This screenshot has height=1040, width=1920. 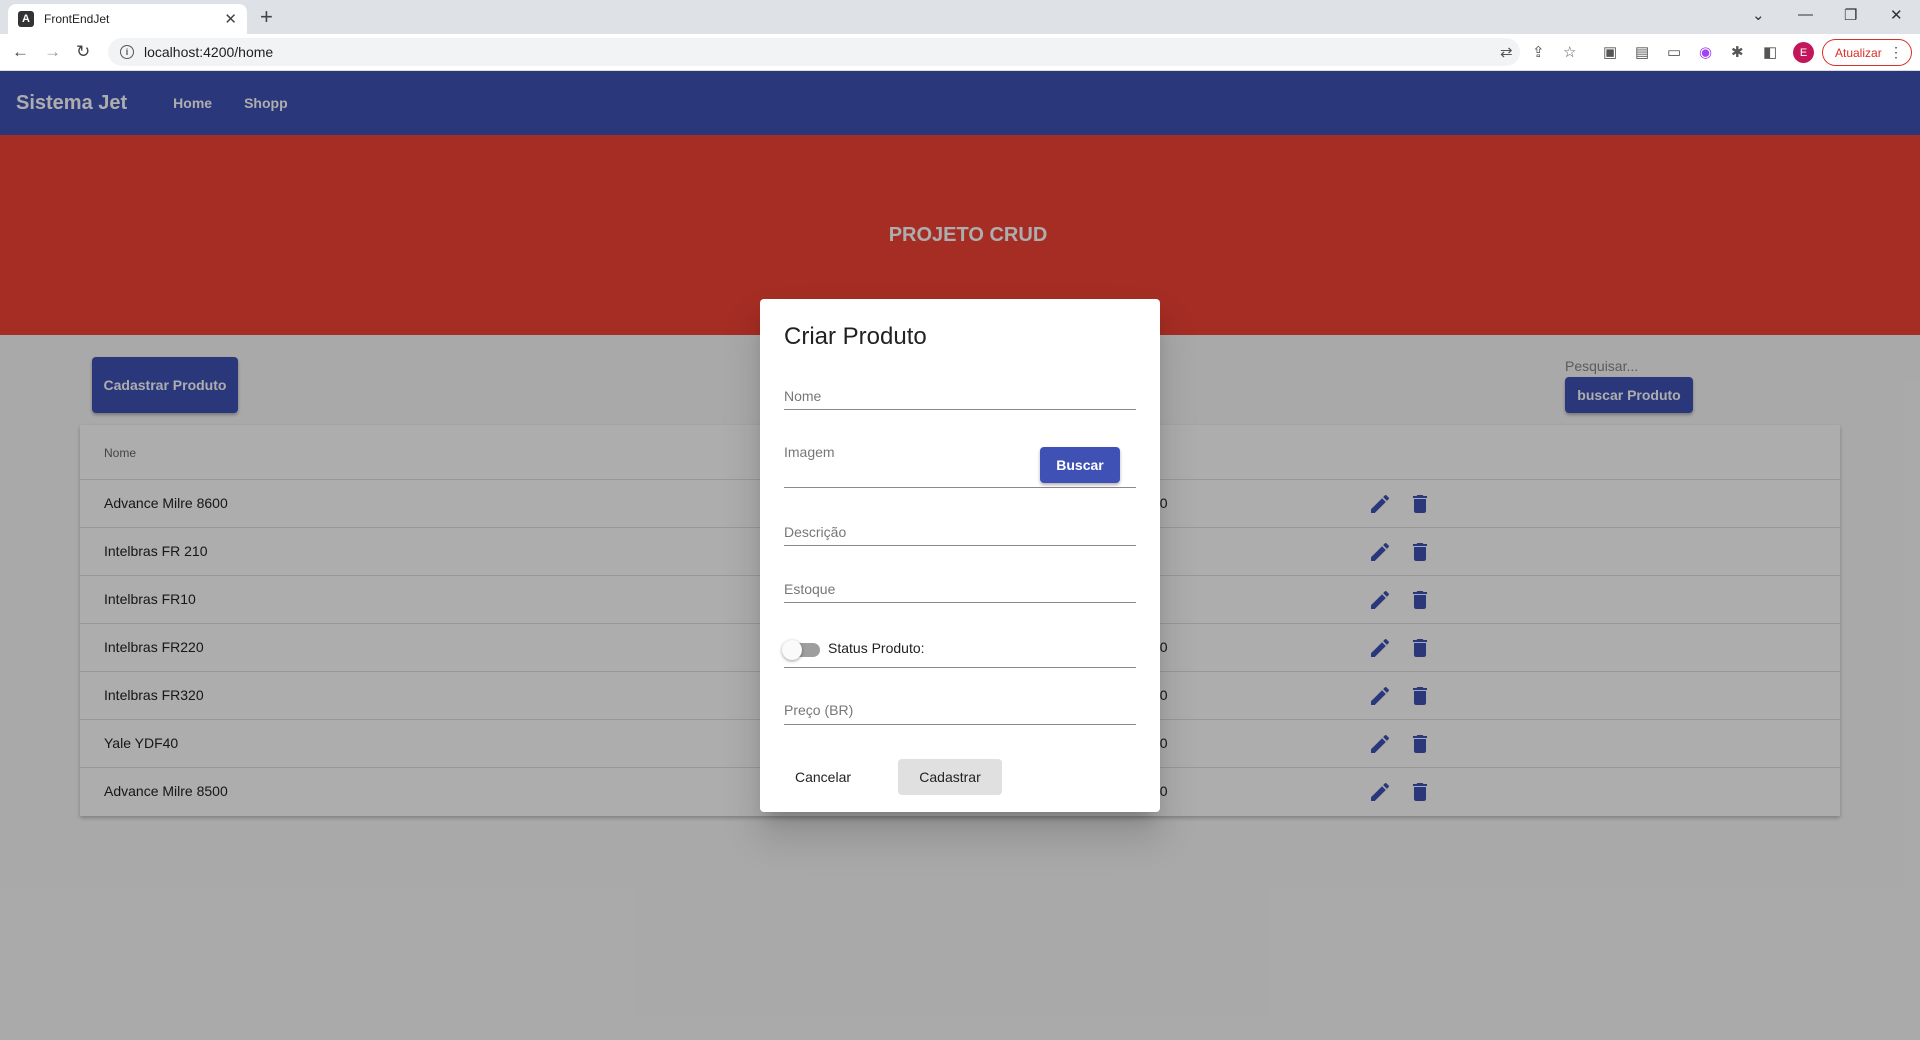 What do you see at coordinates (1610, 52) in the screenshot?
I see `extension-1-icon: ▣` at bounding box center [1610, 52].